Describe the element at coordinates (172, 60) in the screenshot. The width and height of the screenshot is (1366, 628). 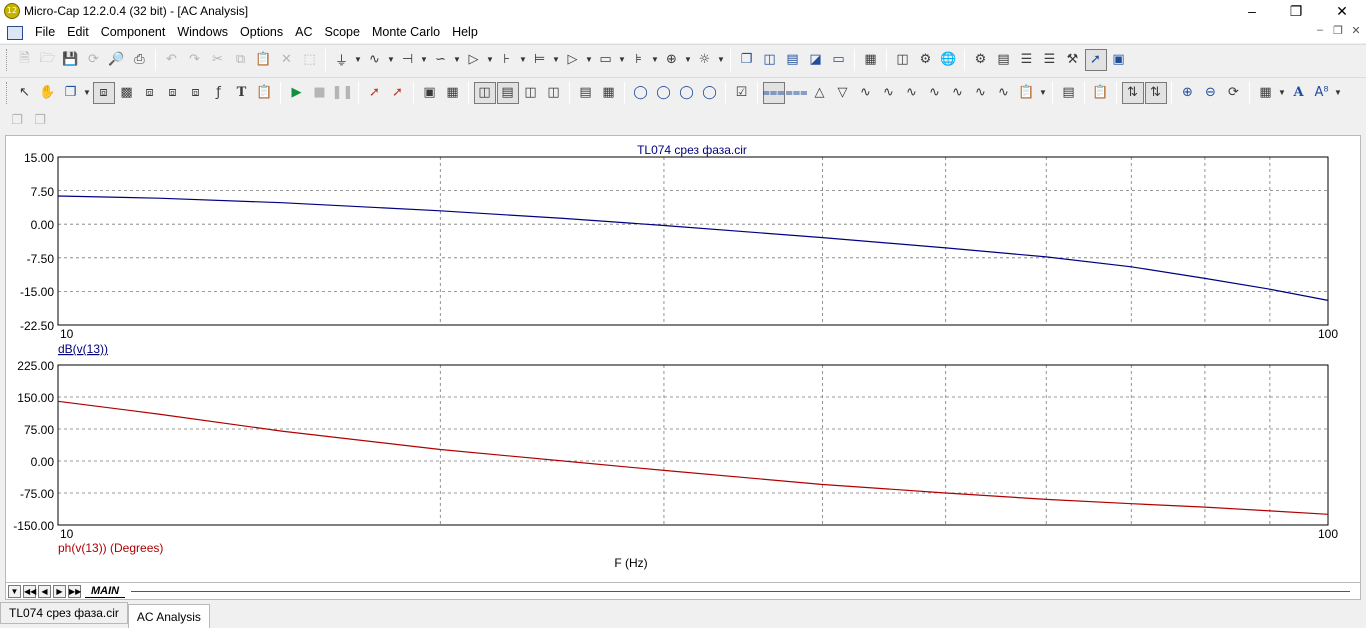
I see `undo-icon: ↶` at that location.